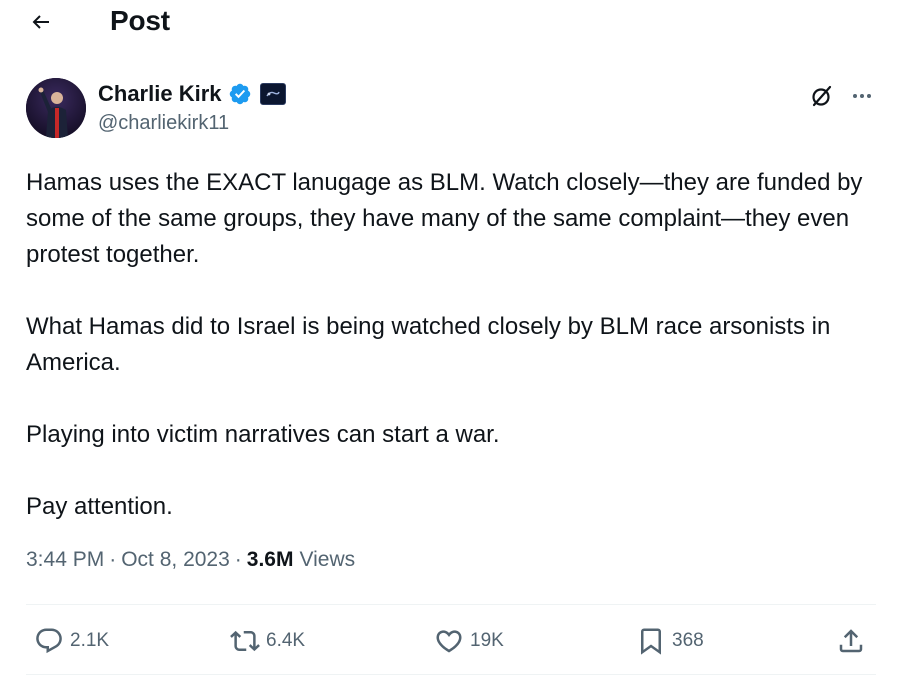  I want to click on repost-icon, so click(245, 641).